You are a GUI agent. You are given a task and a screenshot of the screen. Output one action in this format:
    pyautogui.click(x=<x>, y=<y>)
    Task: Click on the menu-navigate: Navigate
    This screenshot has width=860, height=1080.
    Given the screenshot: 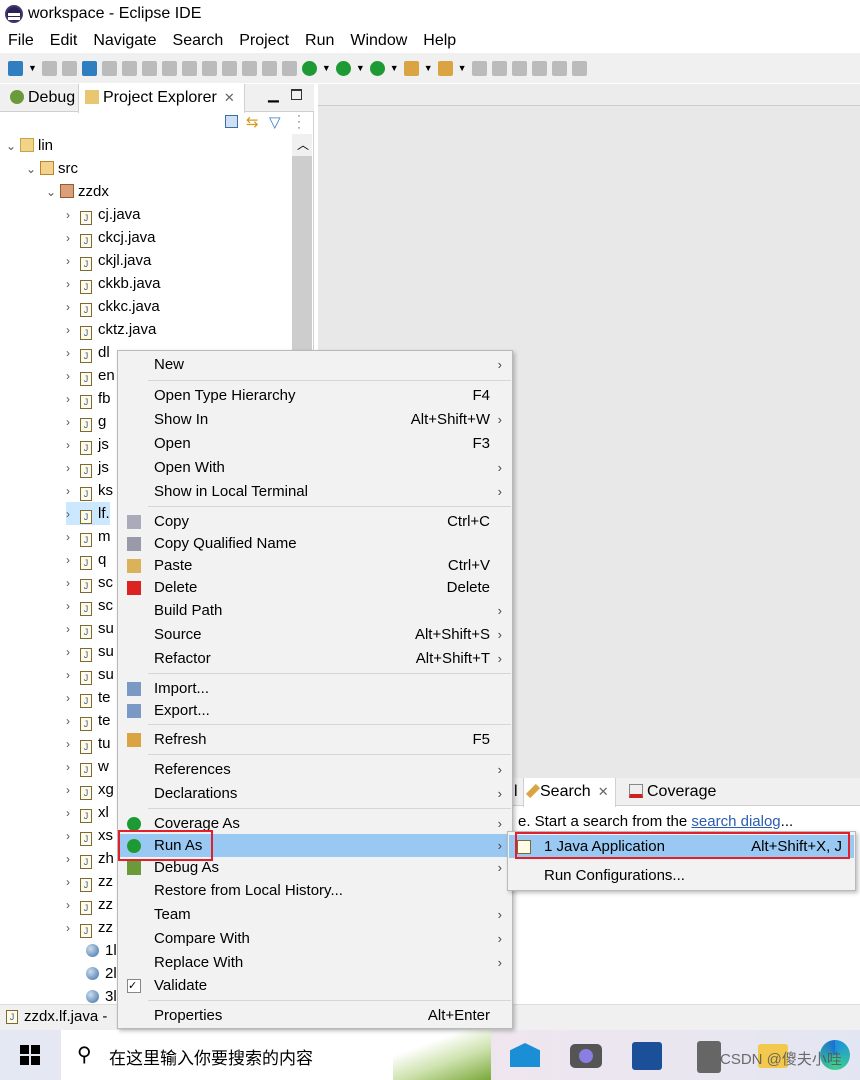 What is the action you would take?
    pyautogui.click(x=124, y=41)
    